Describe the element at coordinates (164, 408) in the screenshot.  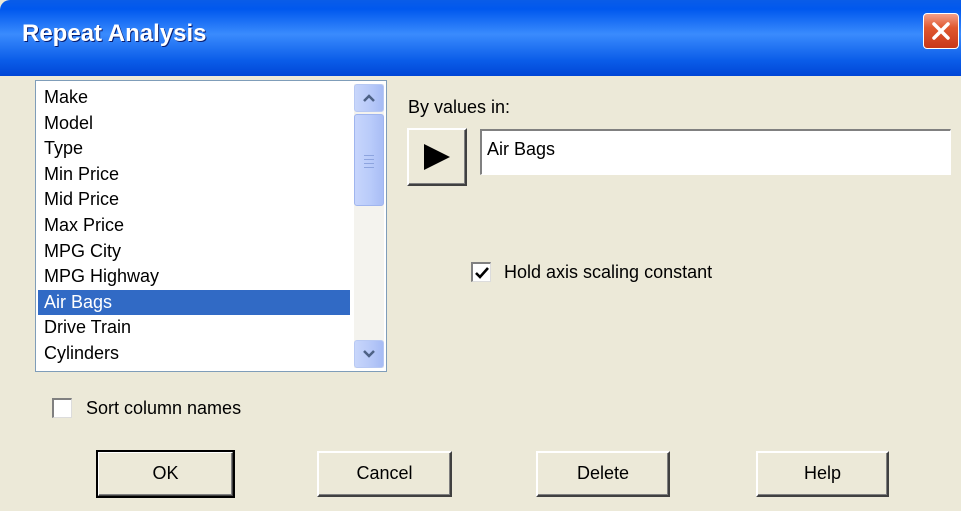
I see `sort-names-label: Sort column names` at that location.